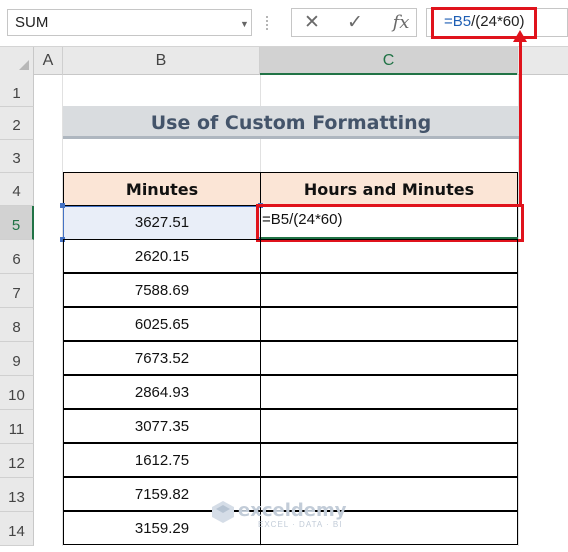 The image size is (568, 552). Describe the element at coordinates (48, 61) in the screenshot. I see `column-header-a: A` at that location.